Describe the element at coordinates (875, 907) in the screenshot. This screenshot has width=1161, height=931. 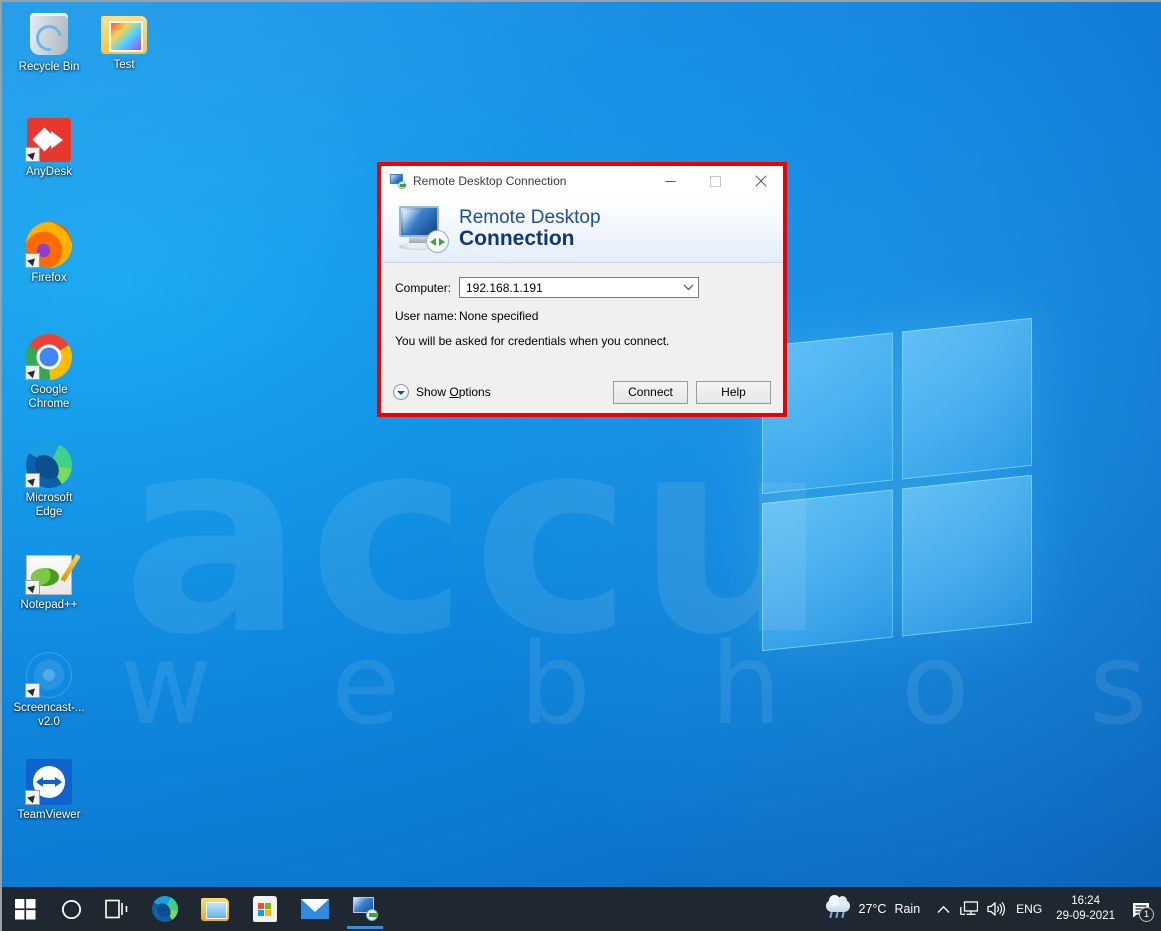
I see `weather-widget: 27°C Rain` at that location.